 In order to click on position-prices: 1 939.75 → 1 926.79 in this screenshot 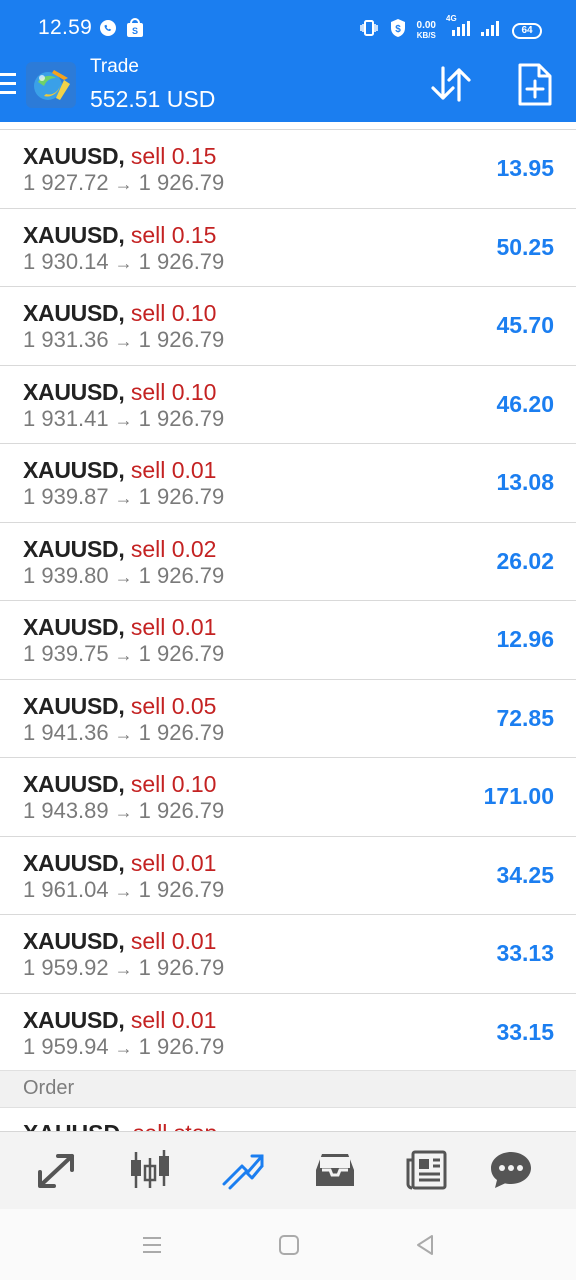, I will do `click(123, 654)`.